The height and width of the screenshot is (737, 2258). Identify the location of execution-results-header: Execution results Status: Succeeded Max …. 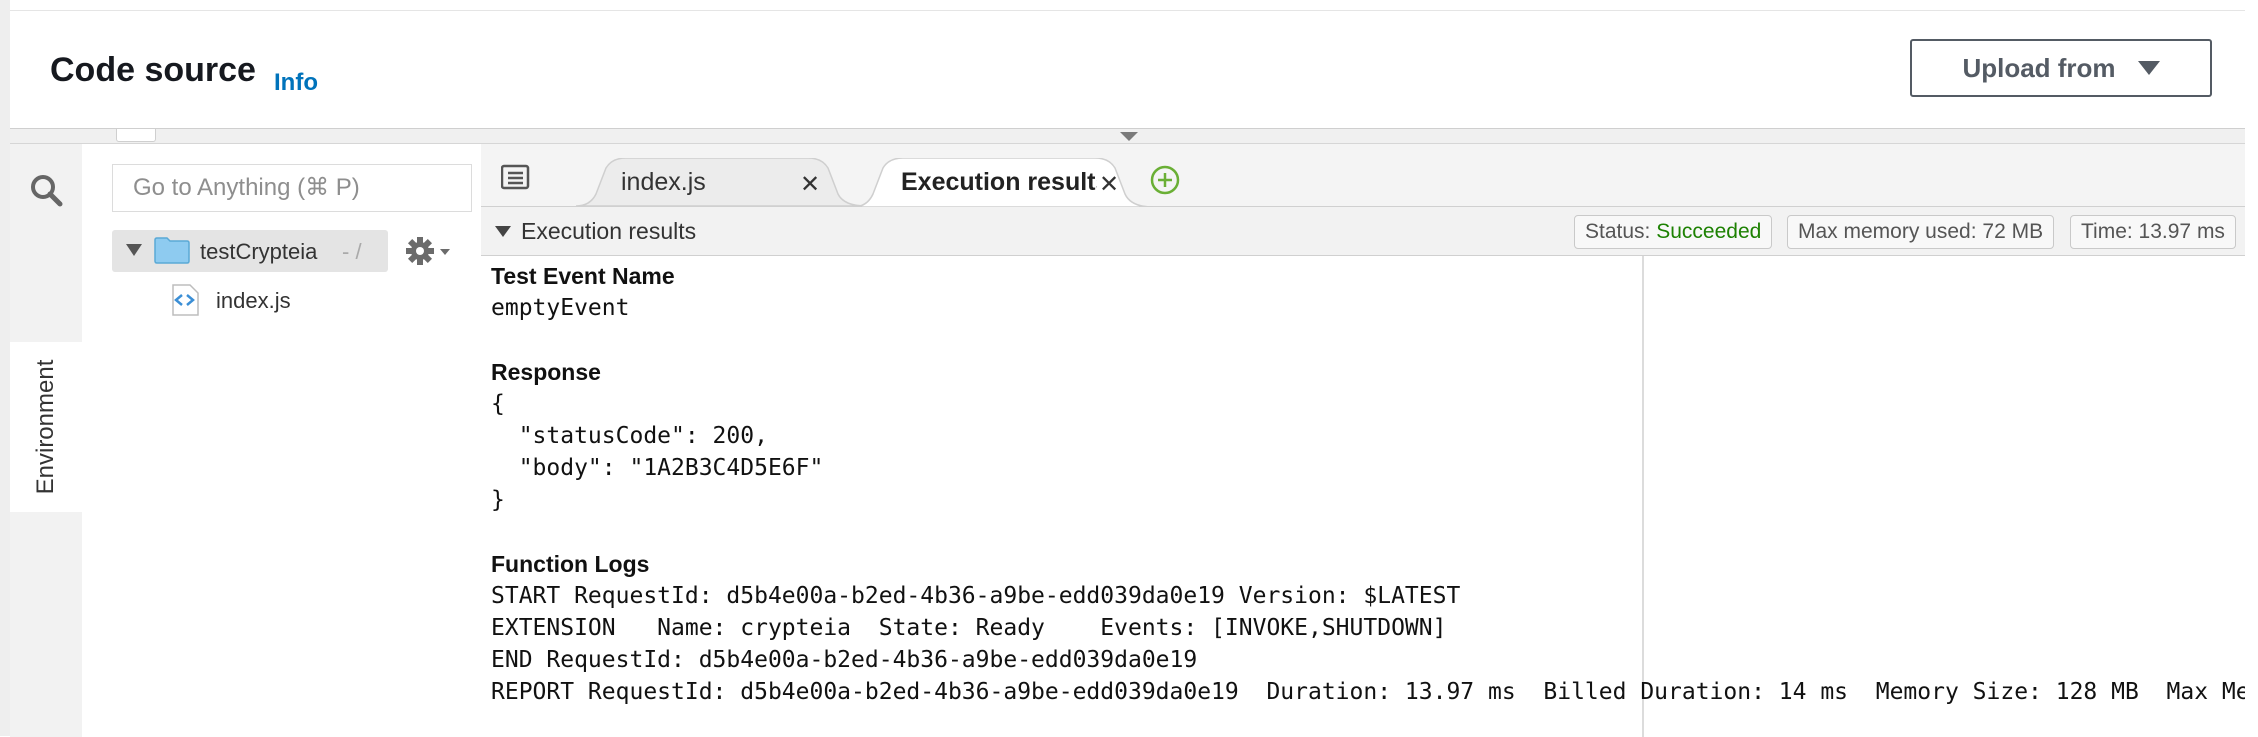
(1363, 231).